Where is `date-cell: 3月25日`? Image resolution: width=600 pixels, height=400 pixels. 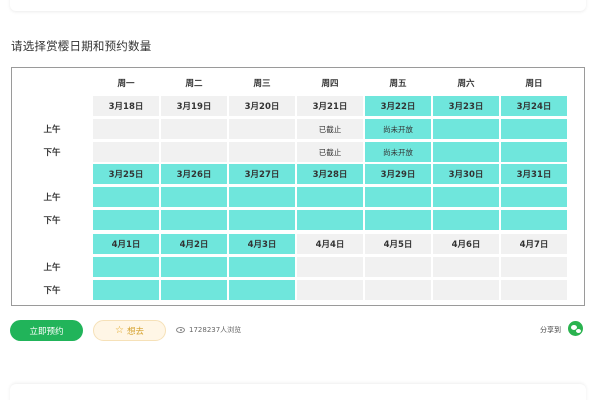 date-cell: 3月25日 is located at coordinates (126, 174).